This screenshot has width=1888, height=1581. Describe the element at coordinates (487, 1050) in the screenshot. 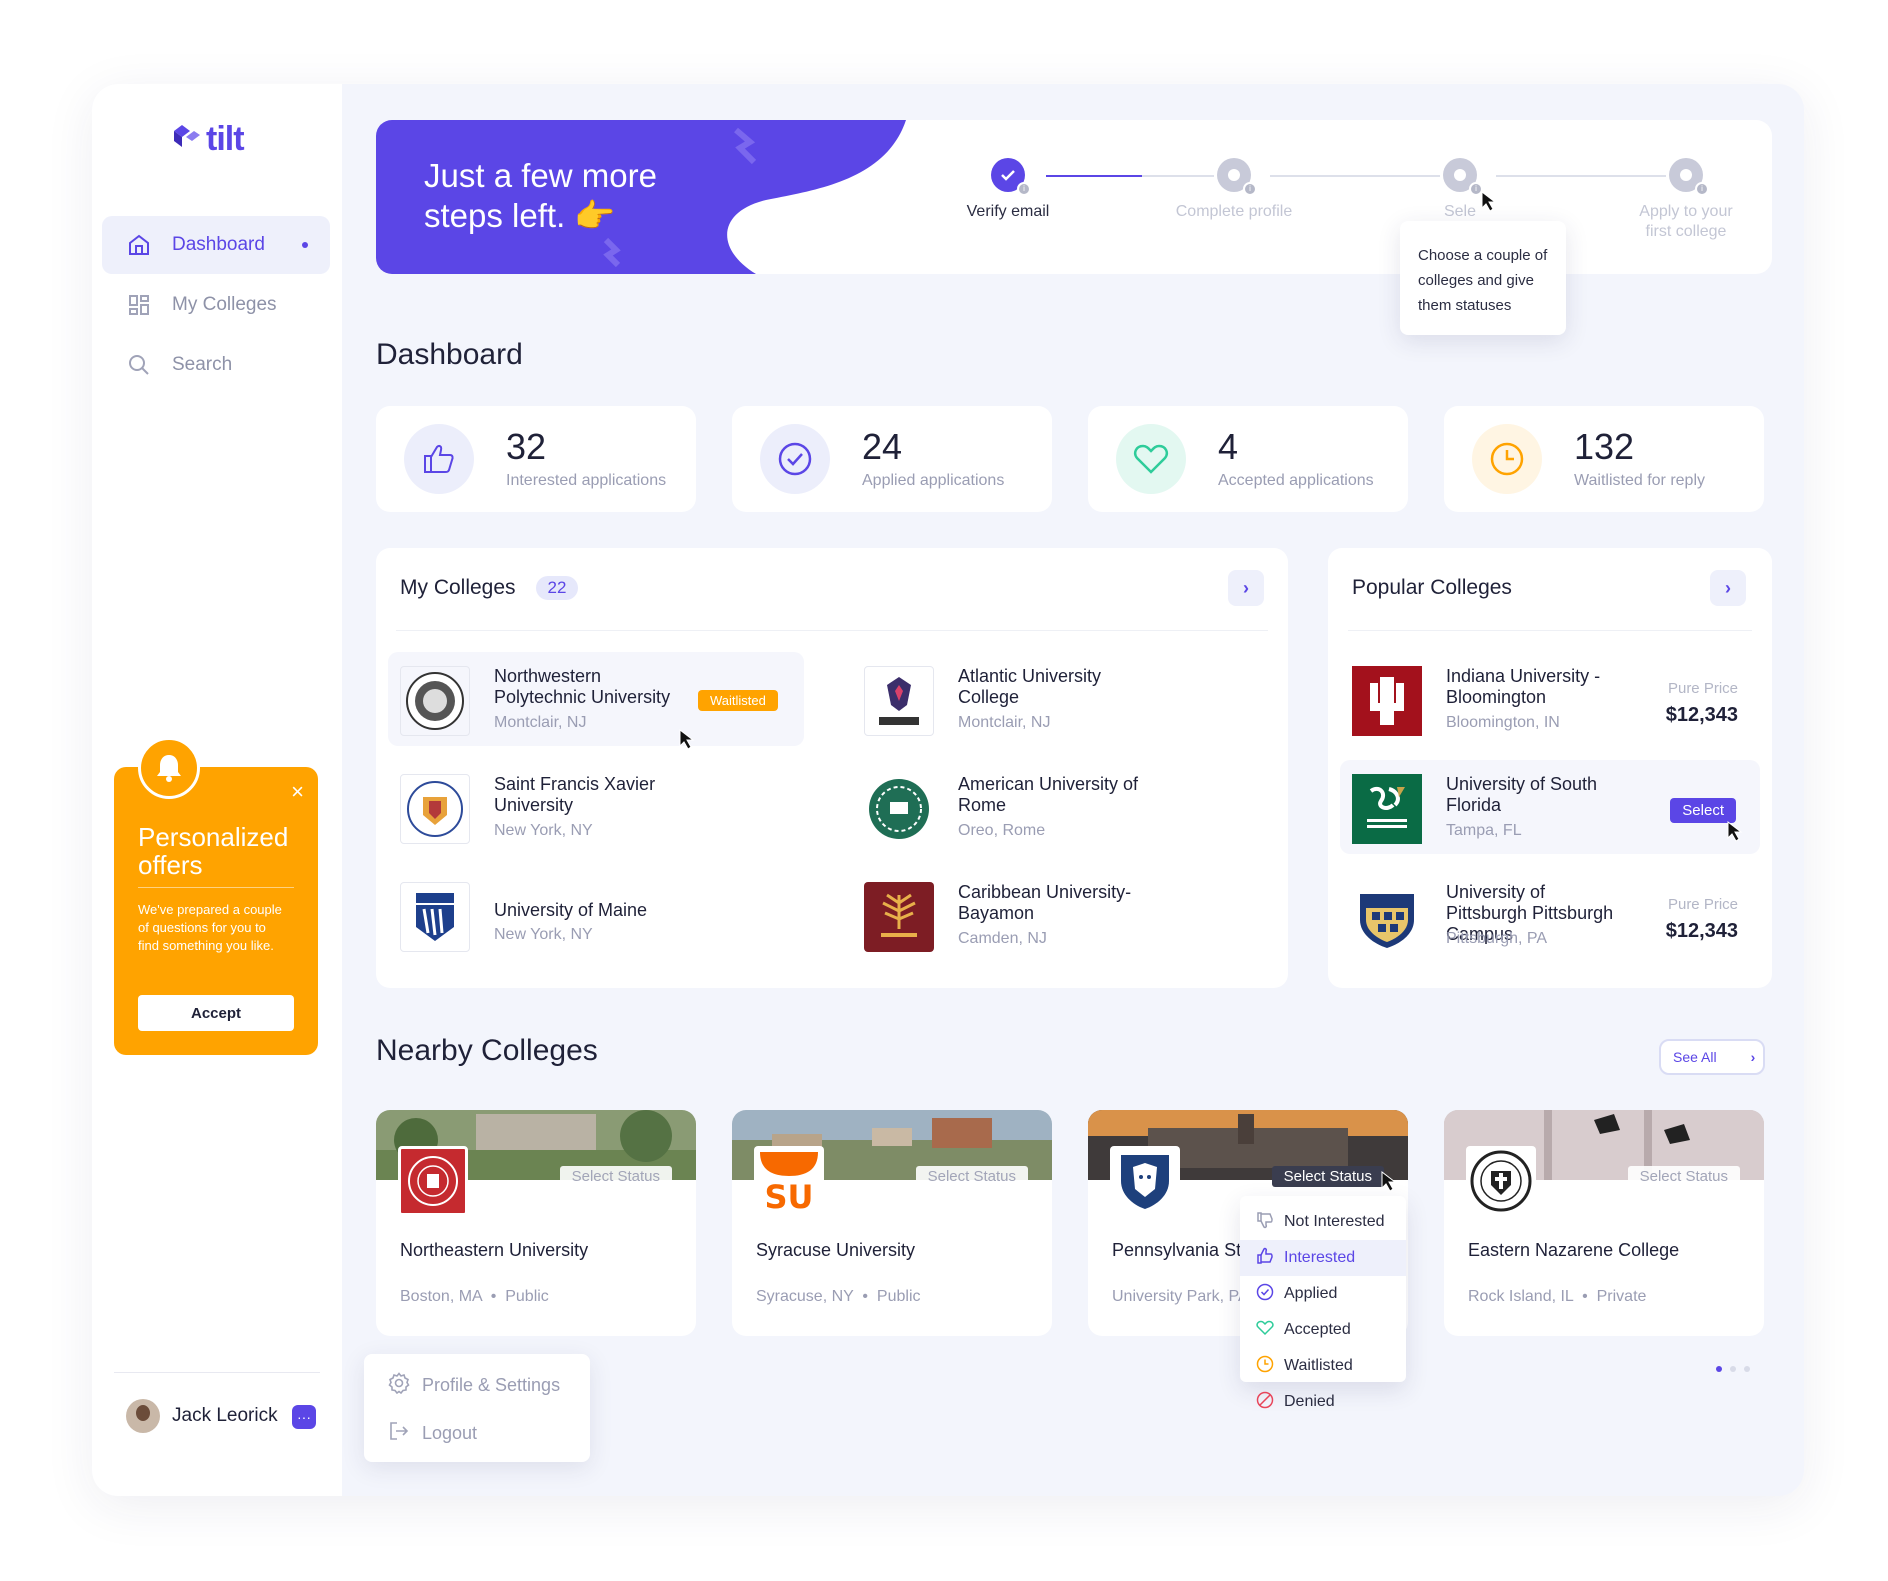

I see `section-title-nearby: Nearby Colleges` at that location.